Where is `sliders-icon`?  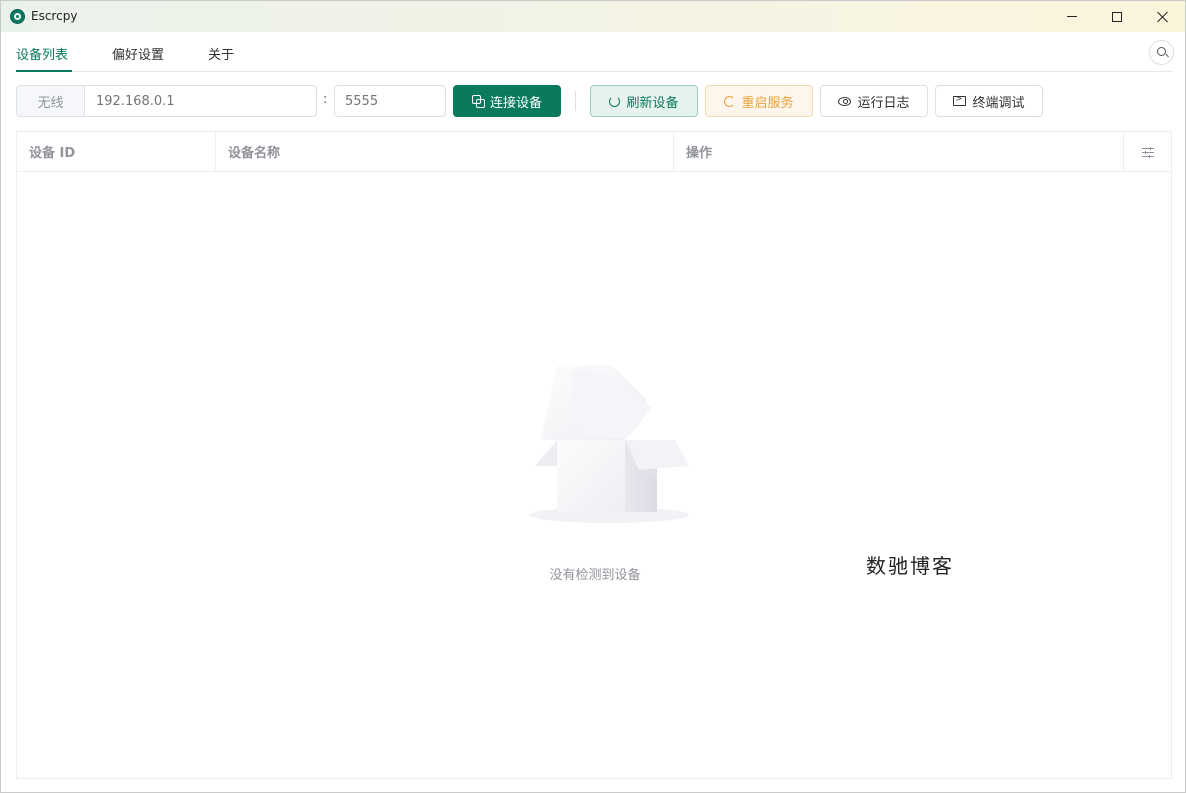 sliders-icon is located at coordinates (1147, 152).